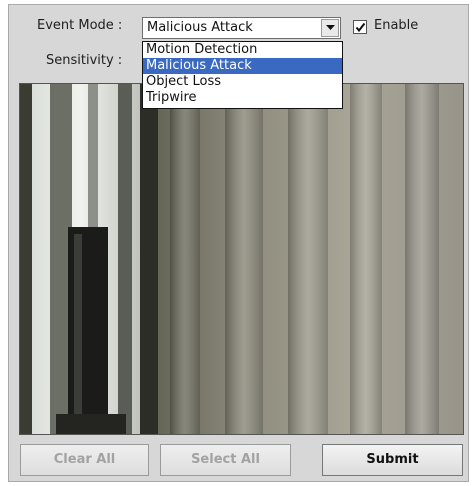  What do you see at coordinates (200, 27) in the screenshot?
I see `event-mode-value: Malicious Attack` at bounding box center [200, 27].